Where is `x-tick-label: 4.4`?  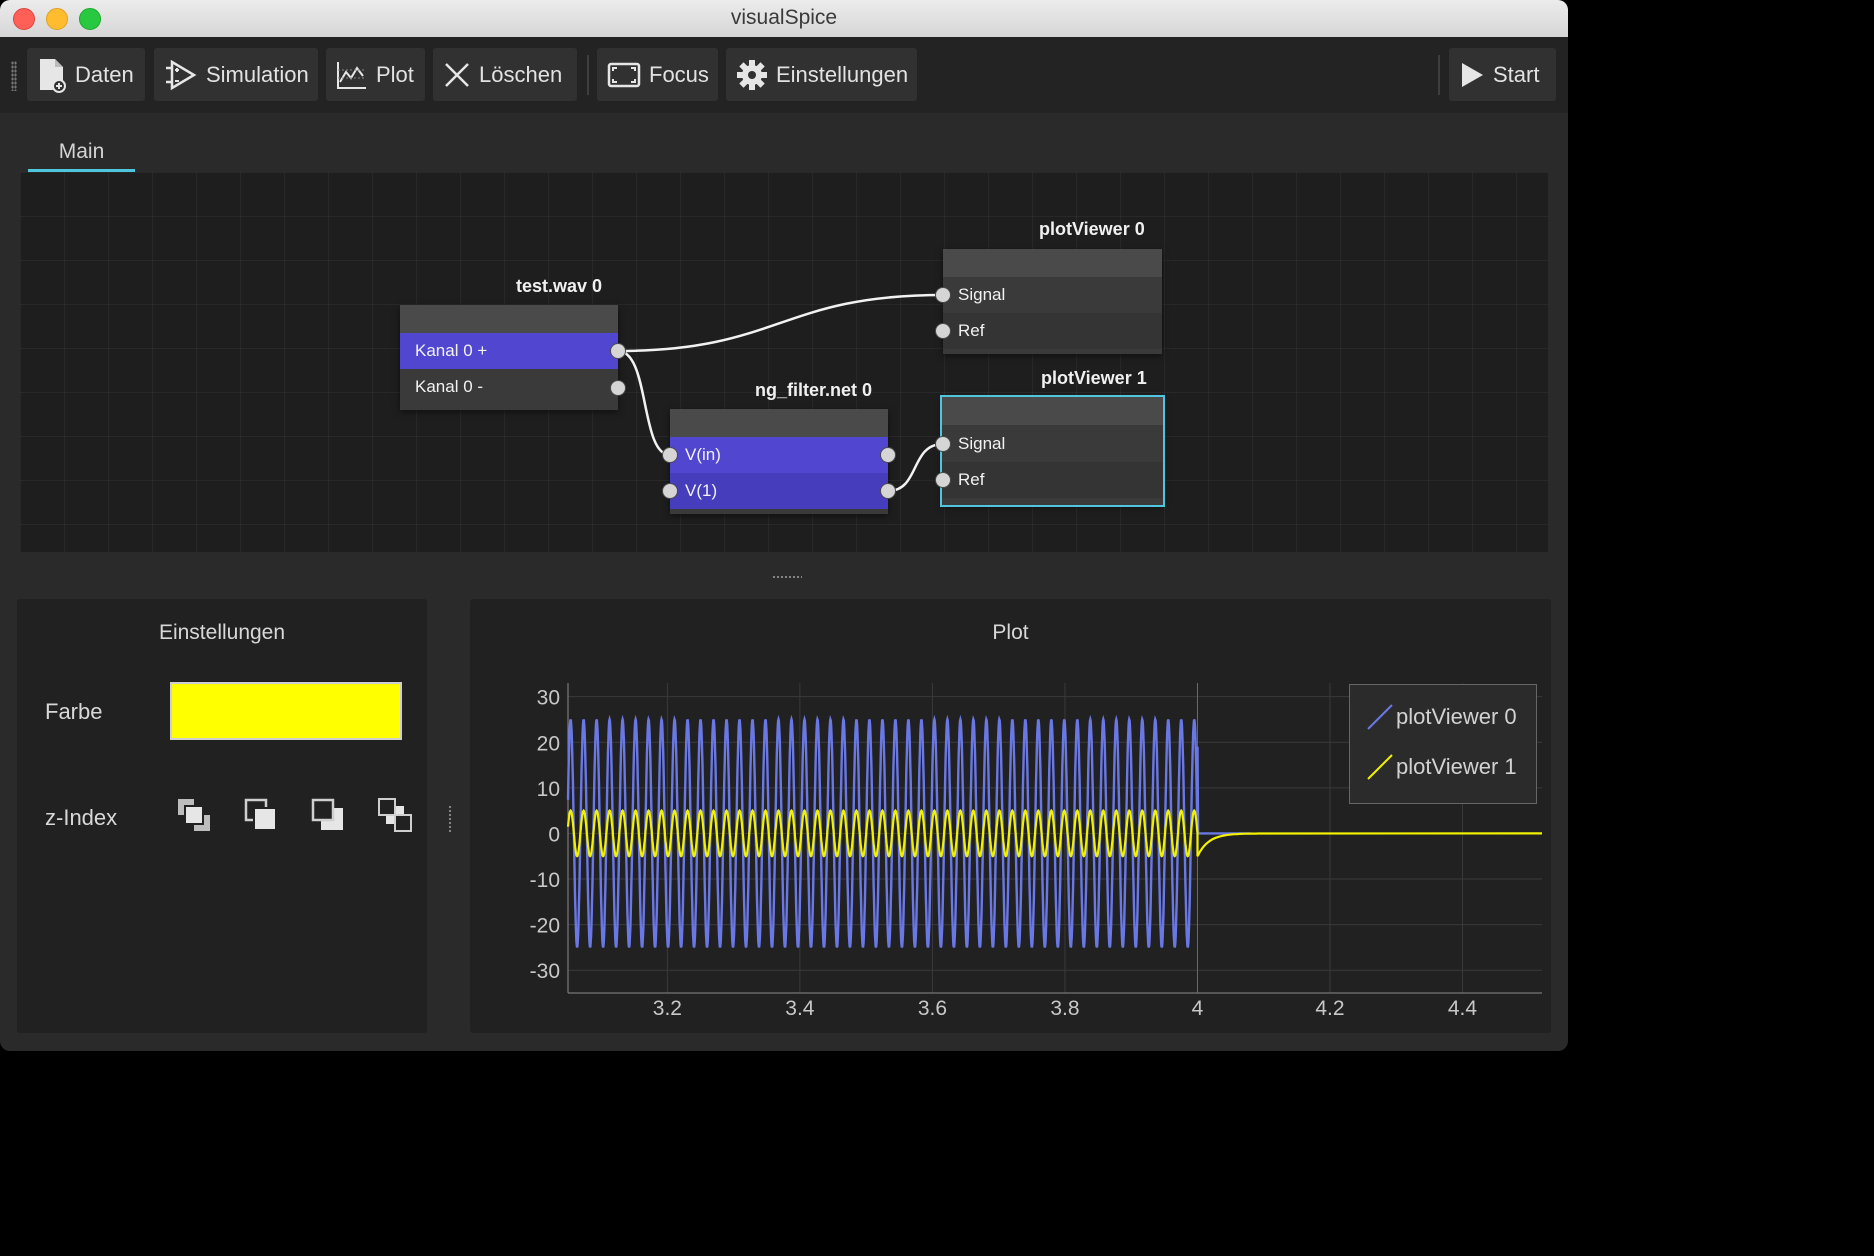 x-tick-label: 4.4 is located at coordinates (1463, 1008).